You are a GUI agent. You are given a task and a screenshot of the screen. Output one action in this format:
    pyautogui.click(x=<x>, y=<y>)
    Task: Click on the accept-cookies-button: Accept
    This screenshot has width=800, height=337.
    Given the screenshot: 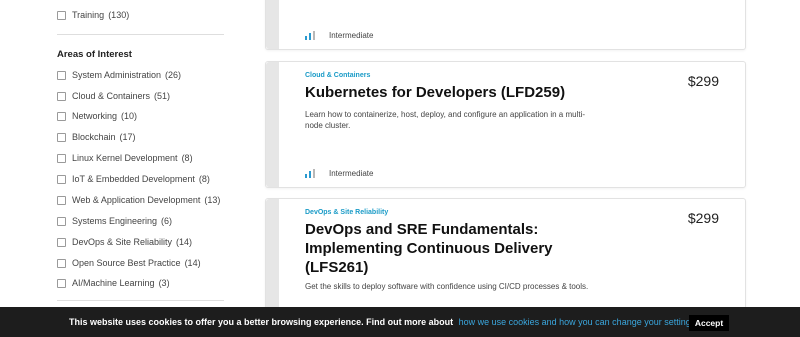 What is the action you would take?
    pyautogui.click(x=709, y=323)
    